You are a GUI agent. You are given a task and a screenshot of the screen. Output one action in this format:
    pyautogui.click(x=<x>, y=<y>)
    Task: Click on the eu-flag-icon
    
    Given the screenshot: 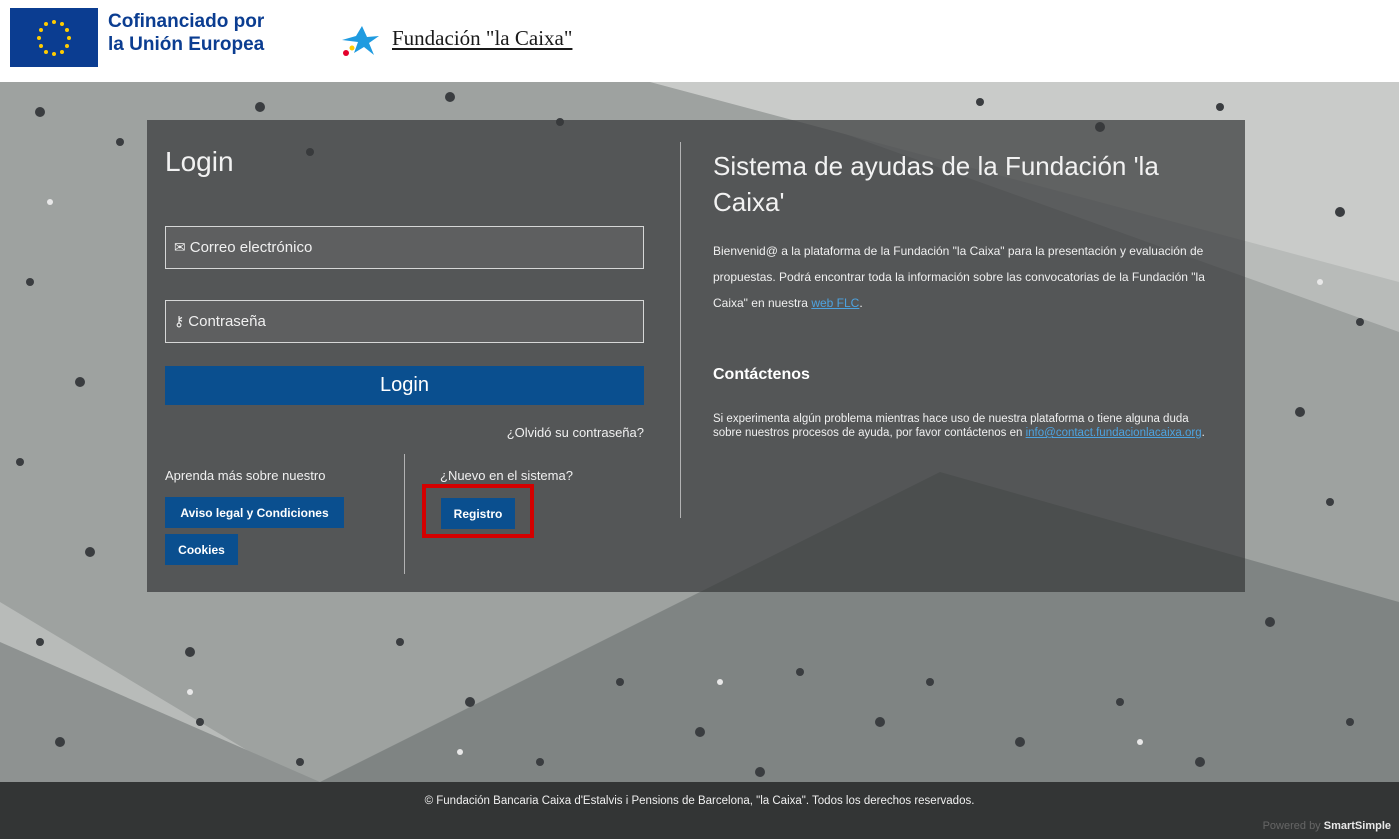 What is the action you would take?
    pyautogui.click(x=54, y=37)
    